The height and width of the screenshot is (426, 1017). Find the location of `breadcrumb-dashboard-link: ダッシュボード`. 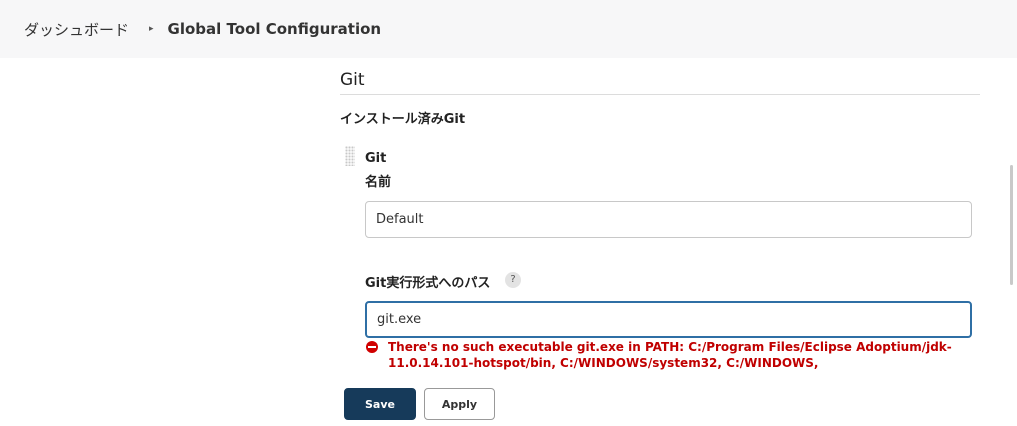

breadcrumb-dashboard-link: ダッシュボード is located at coordinates (76, 29).